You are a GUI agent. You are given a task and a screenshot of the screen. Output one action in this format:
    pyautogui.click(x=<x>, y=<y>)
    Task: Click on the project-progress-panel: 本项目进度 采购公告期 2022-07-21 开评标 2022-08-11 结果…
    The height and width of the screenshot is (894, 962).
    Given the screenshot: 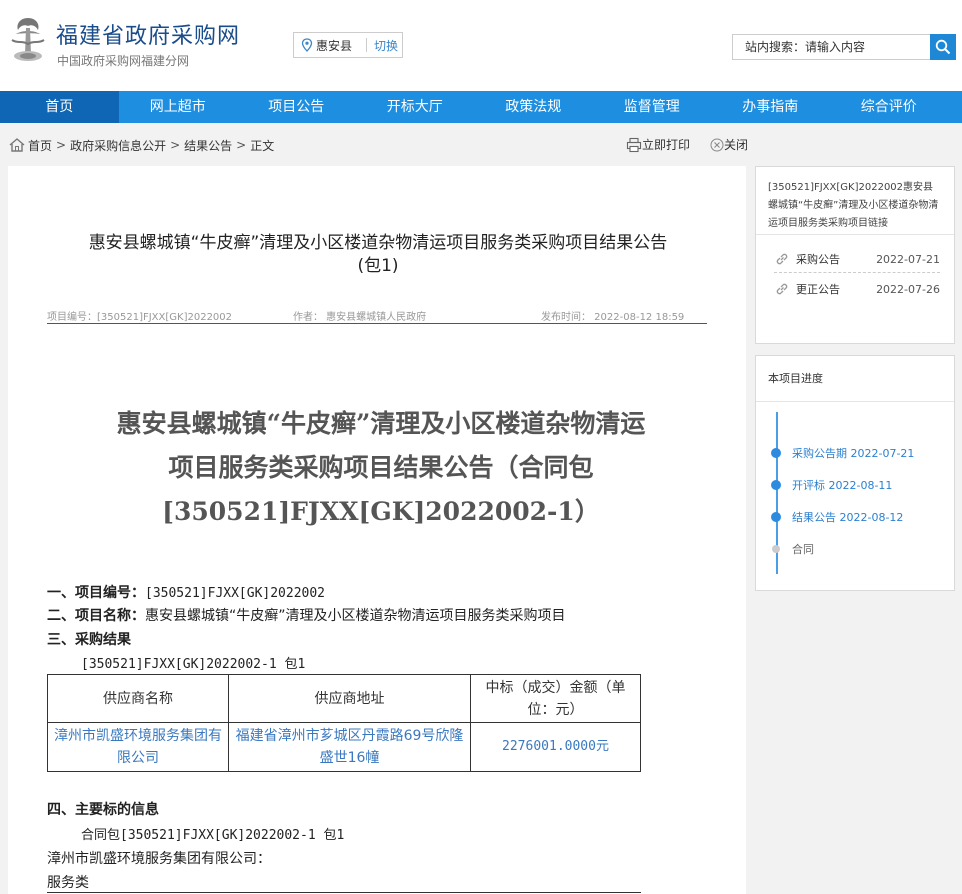 What is the action you would take?
    pyautogui.click(x=855, y=473)
    